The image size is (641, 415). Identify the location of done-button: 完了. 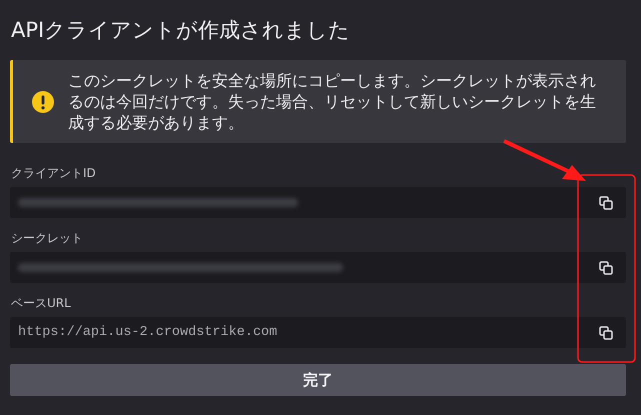
(318, 380).